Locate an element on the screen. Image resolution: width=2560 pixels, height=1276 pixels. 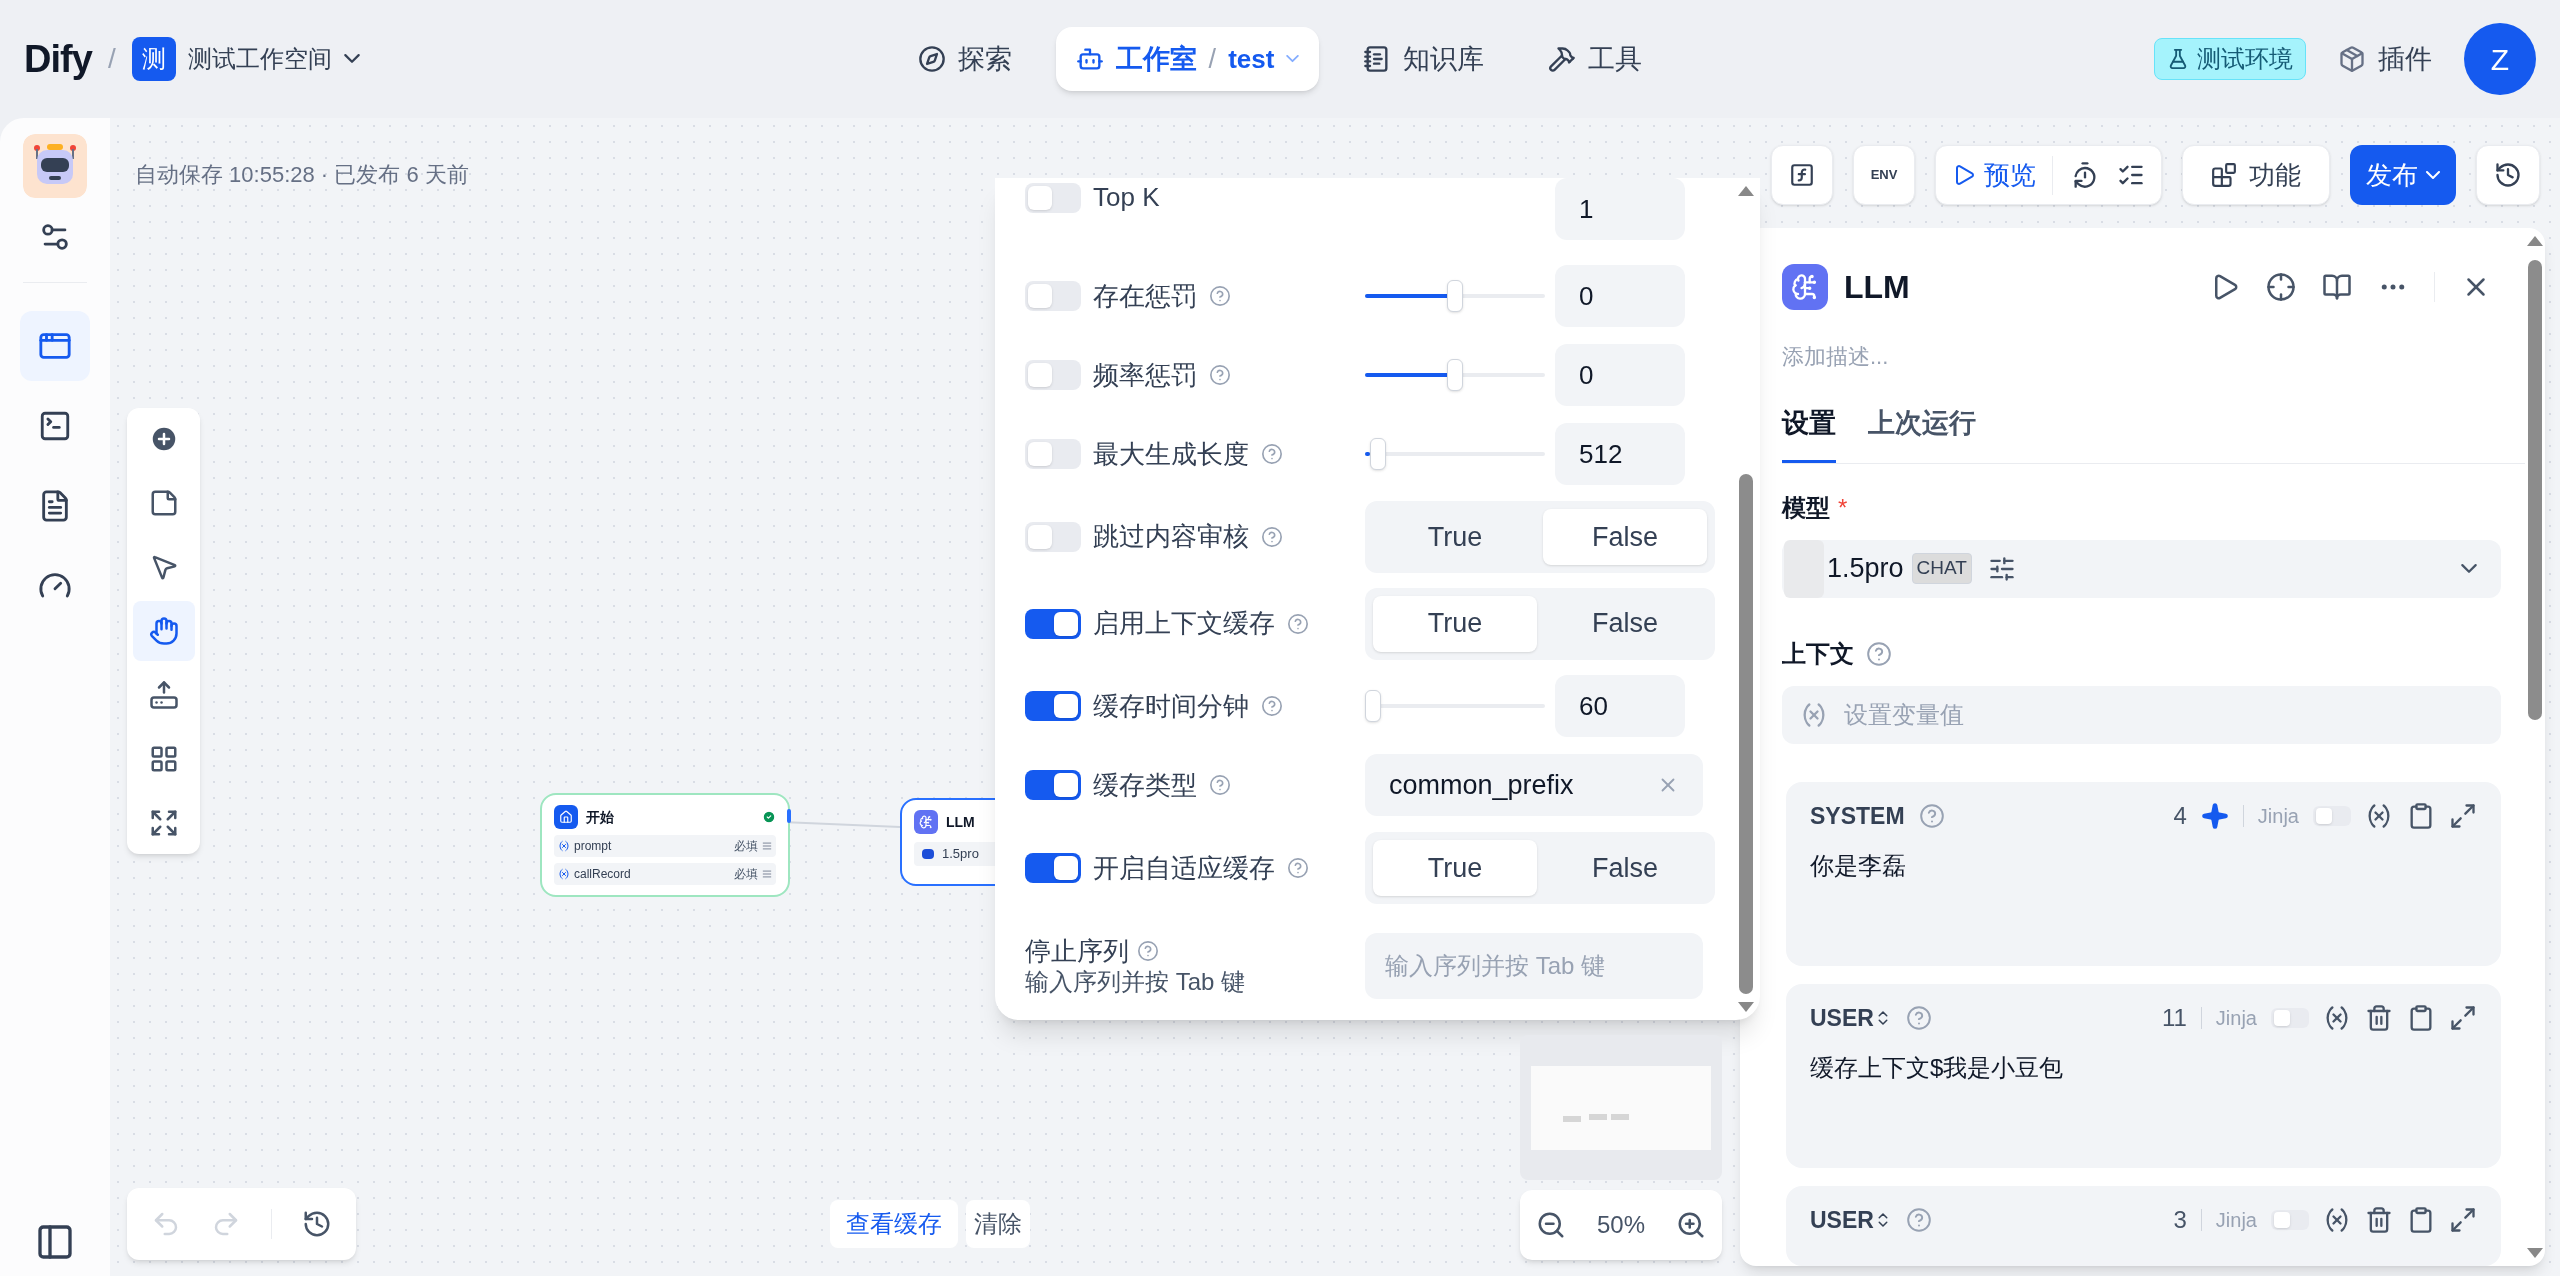
view-cache-button: 查看缓存 is located at coordinates (894, 1224).